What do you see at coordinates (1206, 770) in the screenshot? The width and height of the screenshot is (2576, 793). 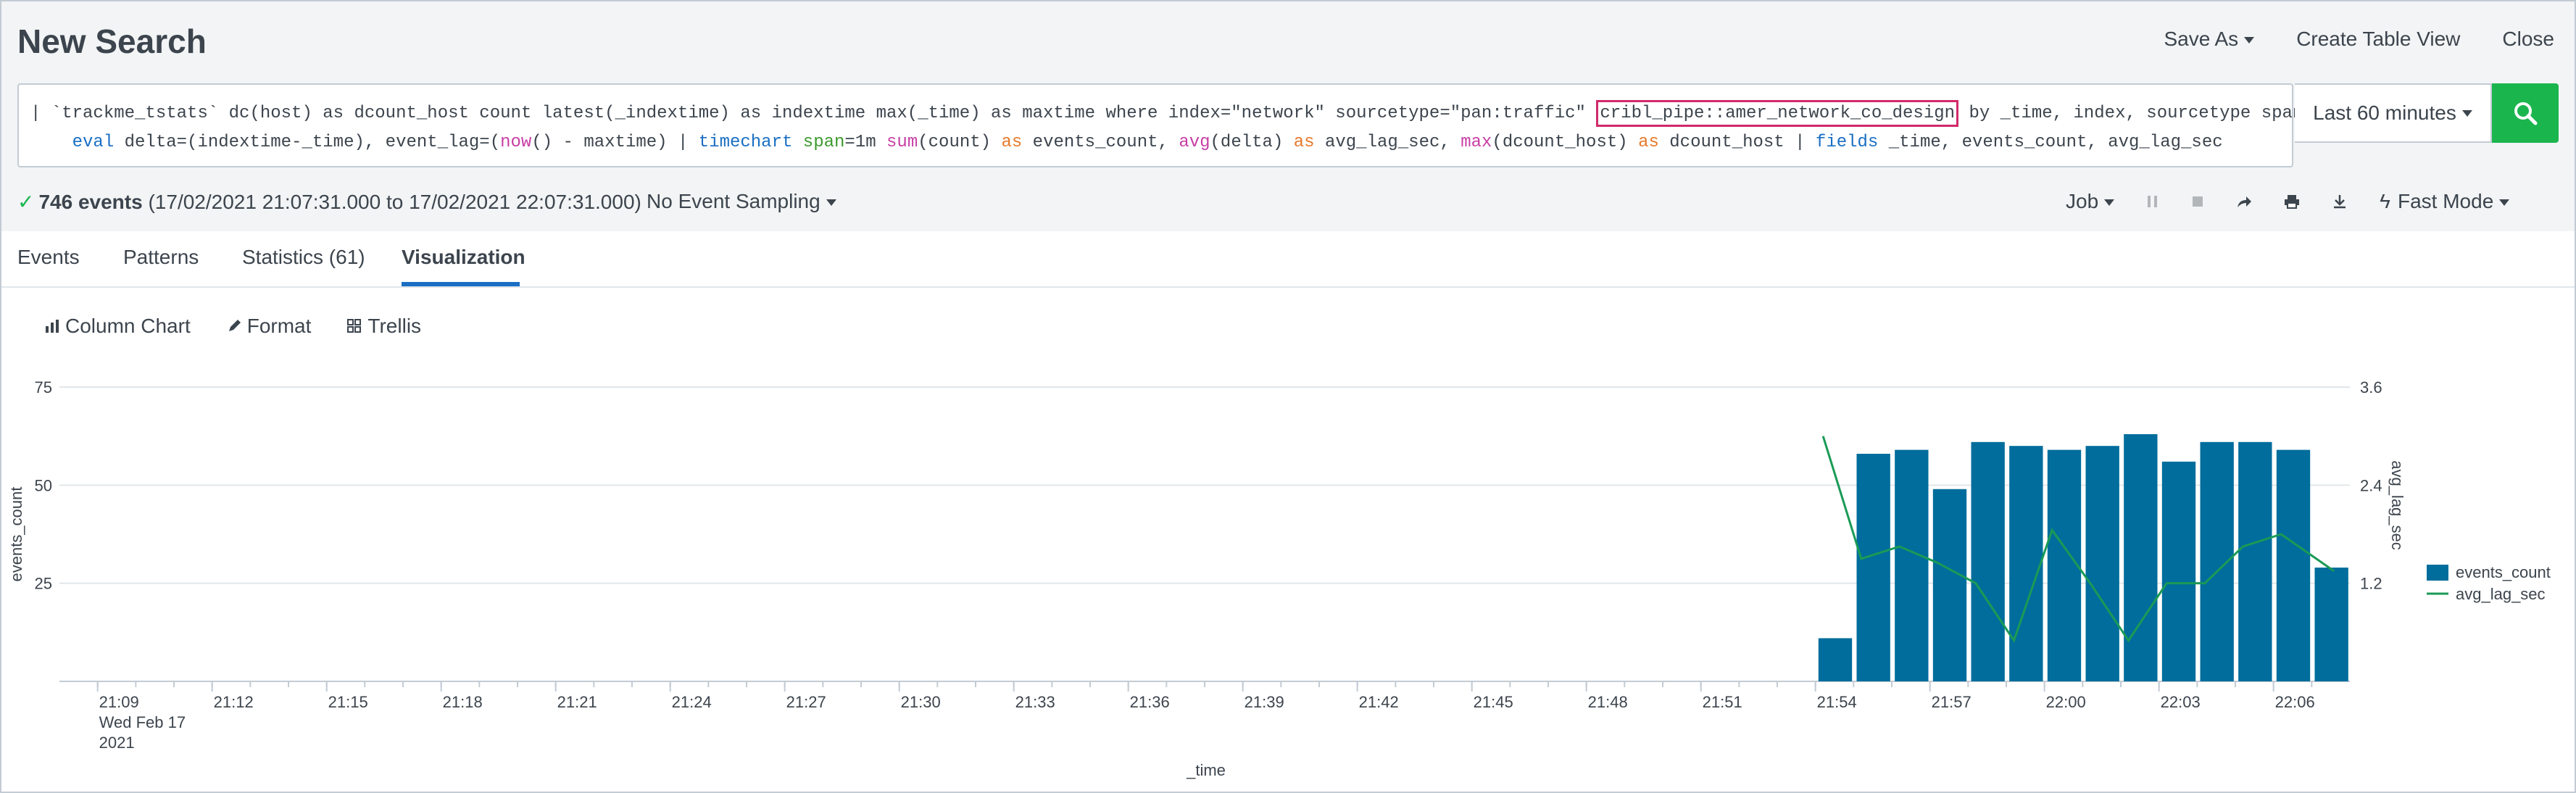 I see `x-axis-title: _time` at bounding box center [1206, 770].